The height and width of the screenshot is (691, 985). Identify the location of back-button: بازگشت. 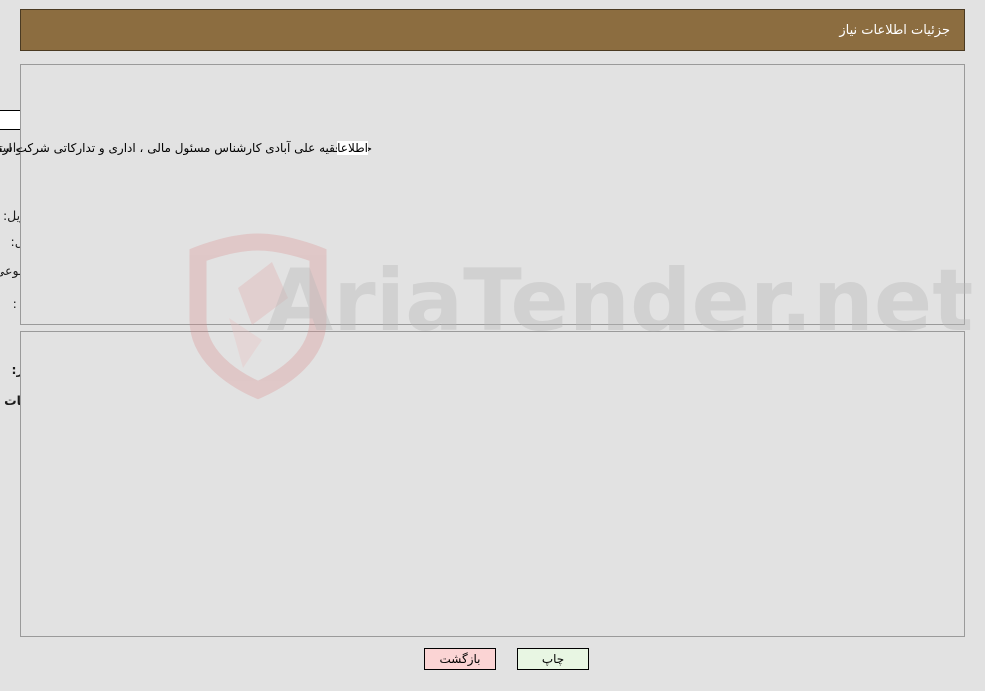
(460, 659).